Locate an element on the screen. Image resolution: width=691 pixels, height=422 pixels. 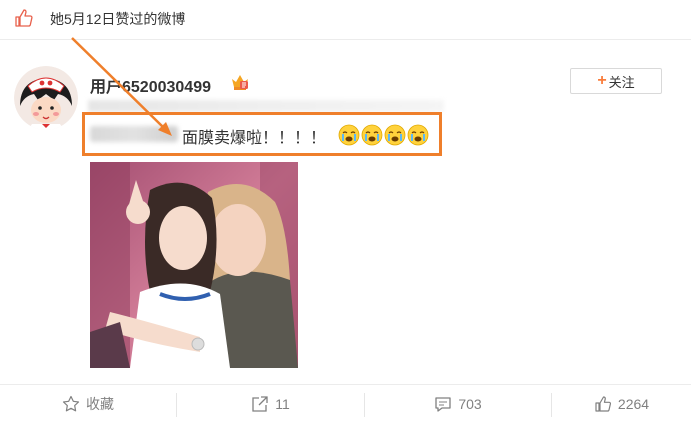
liked-notice-bar: 她5月12日赞过的微博 is located at coordinates (345, 20).